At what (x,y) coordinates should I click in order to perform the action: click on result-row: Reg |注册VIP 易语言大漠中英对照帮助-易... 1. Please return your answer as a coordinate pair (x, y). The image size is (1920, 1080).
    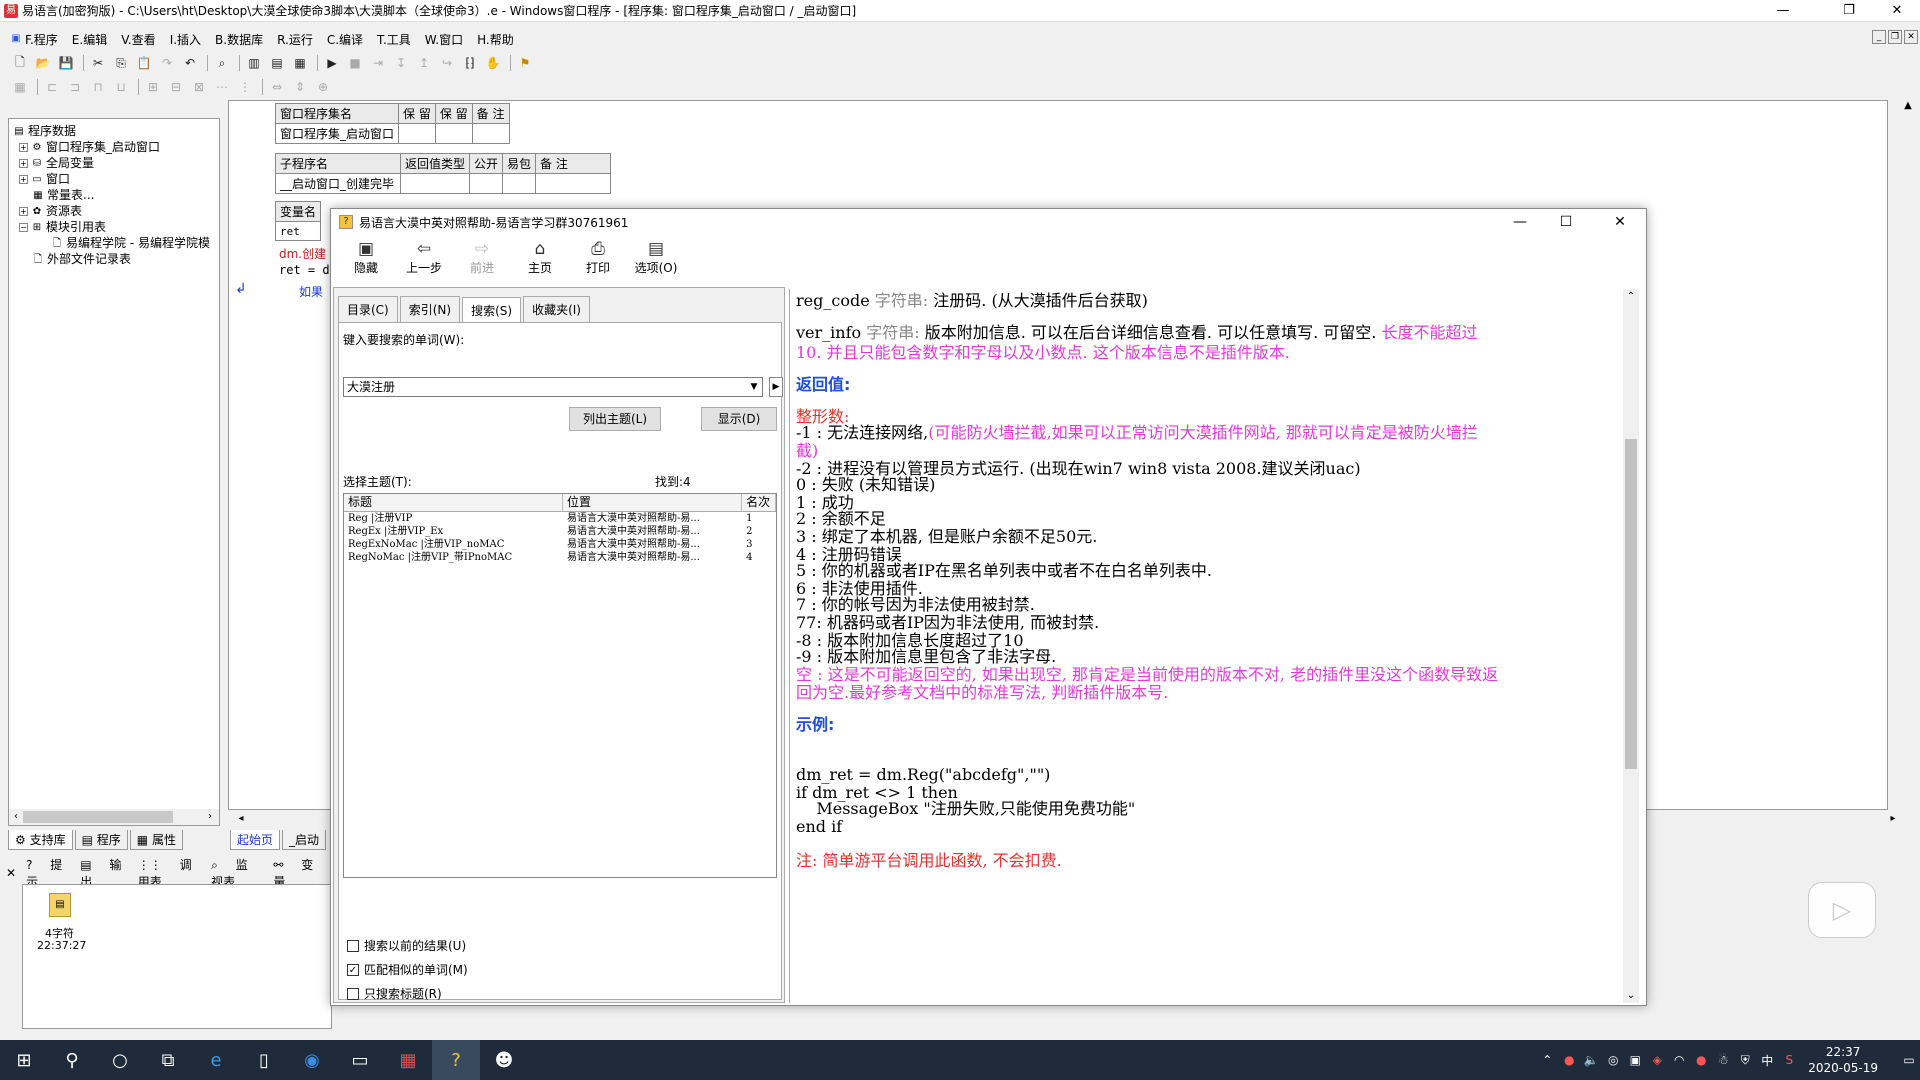
    Looking at the image, I should click on (560, 518).